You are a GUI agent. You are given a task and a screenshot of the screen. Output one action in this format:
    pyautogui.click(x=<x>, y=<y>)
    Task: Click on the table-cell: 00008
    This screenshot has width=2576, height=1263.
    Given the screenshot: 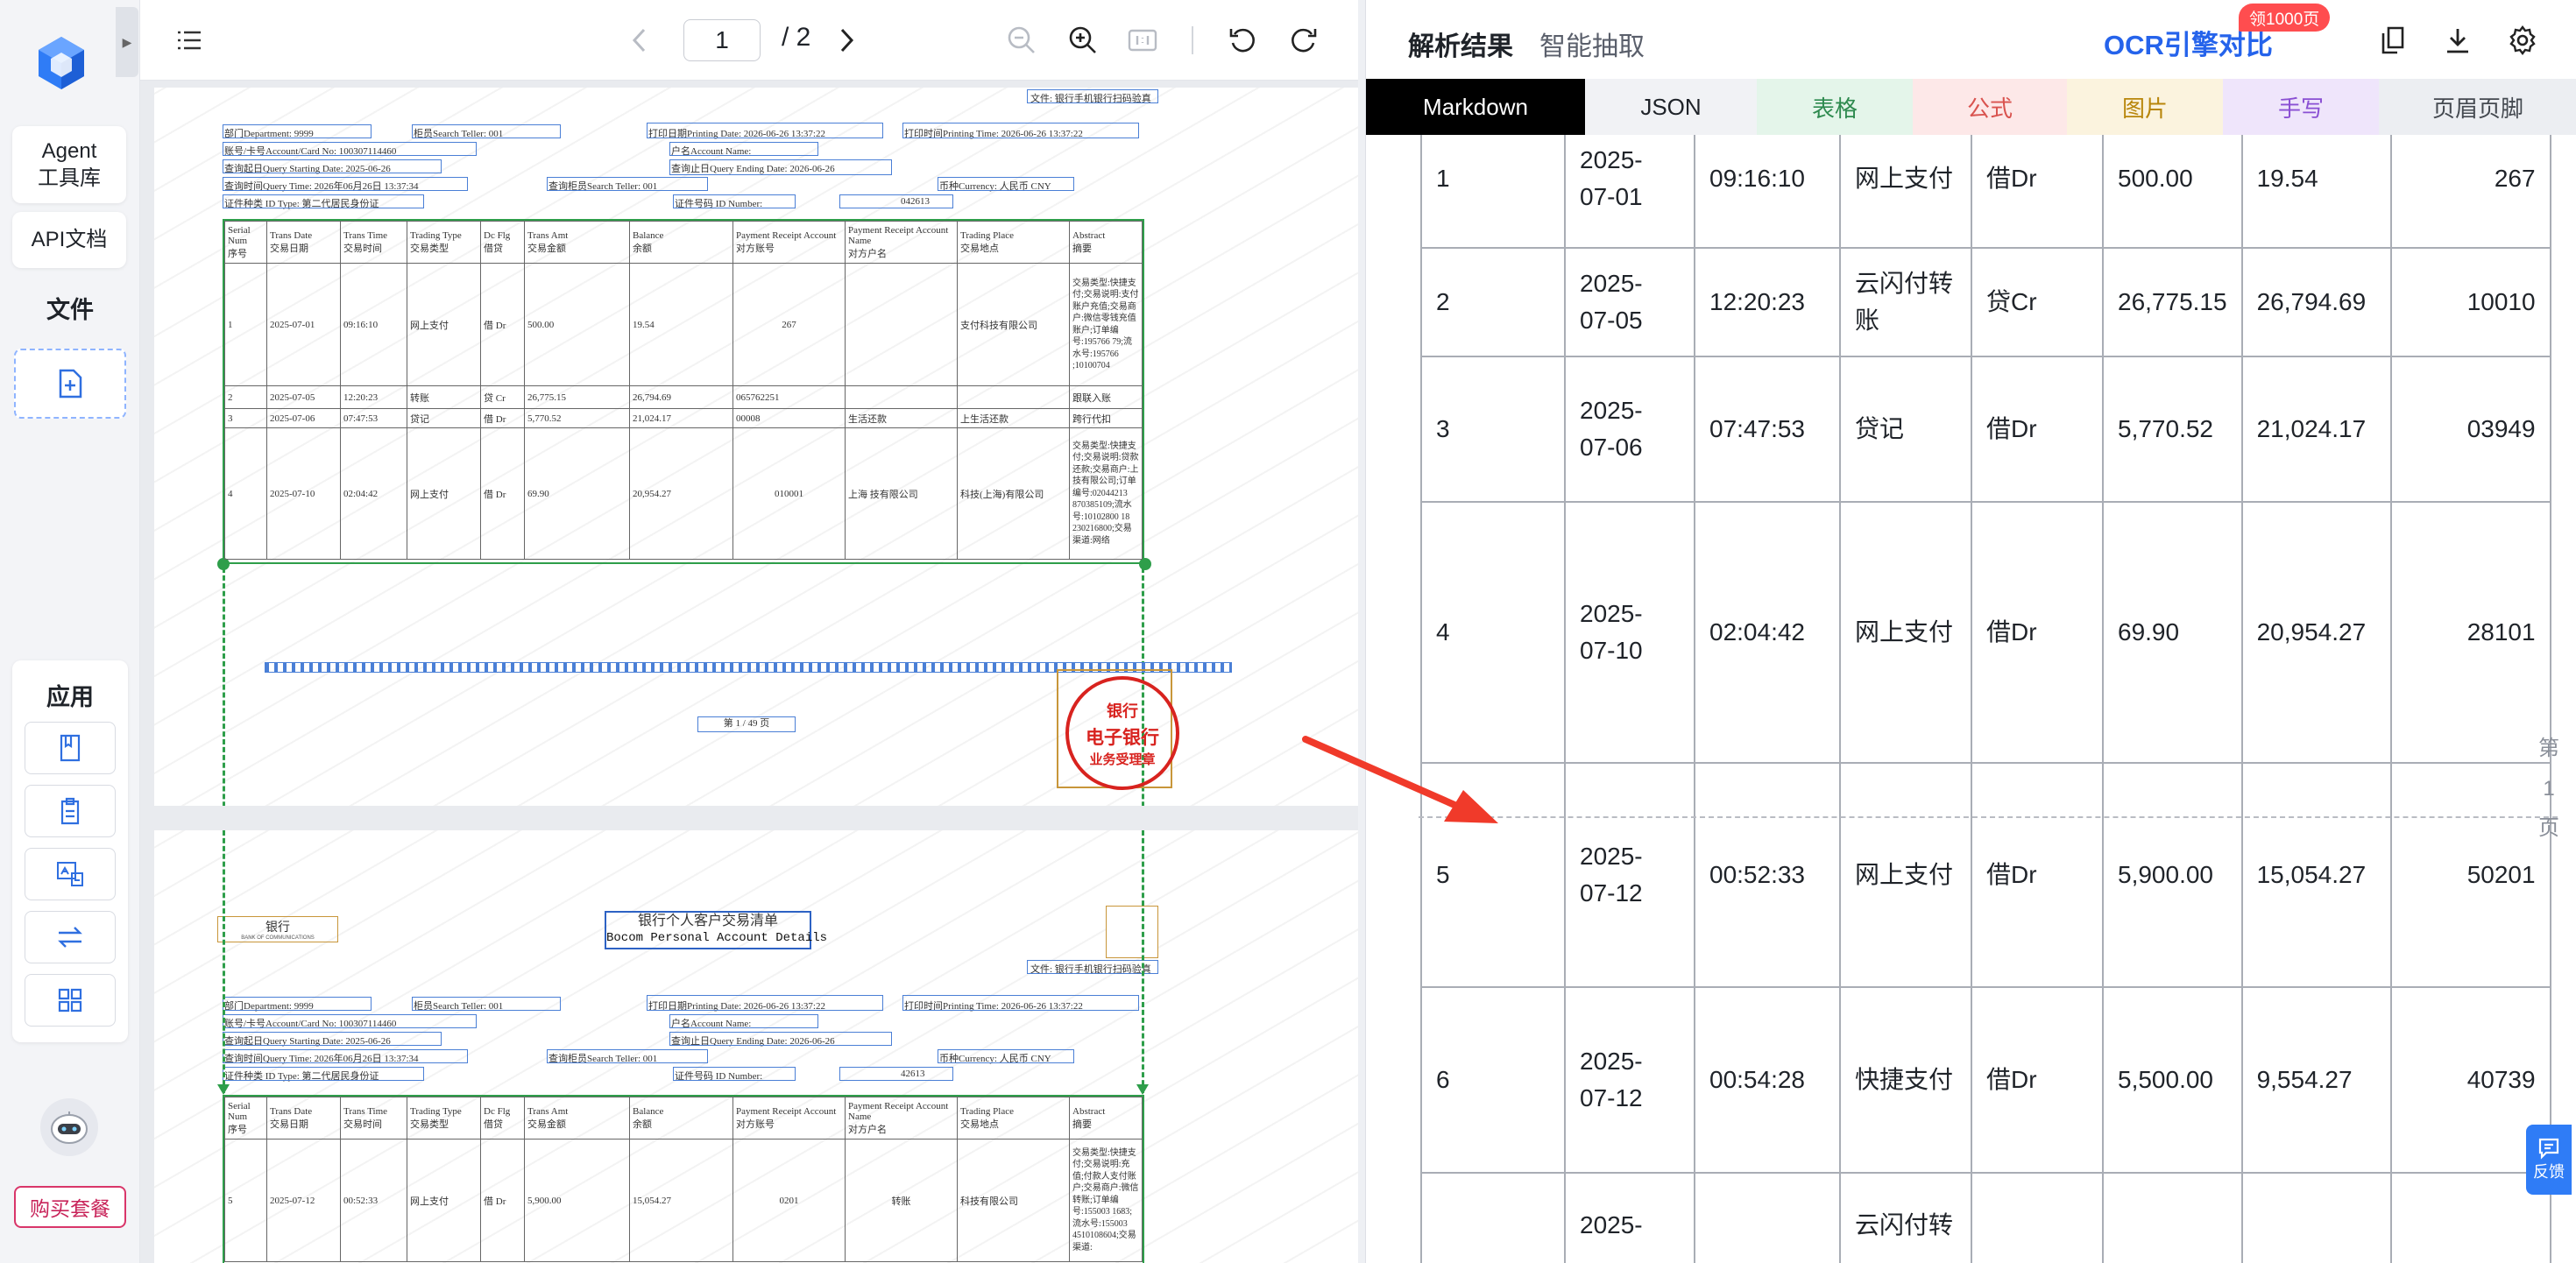 What is the action you would take?
    pyautogui.click(x=789, y=418)
    